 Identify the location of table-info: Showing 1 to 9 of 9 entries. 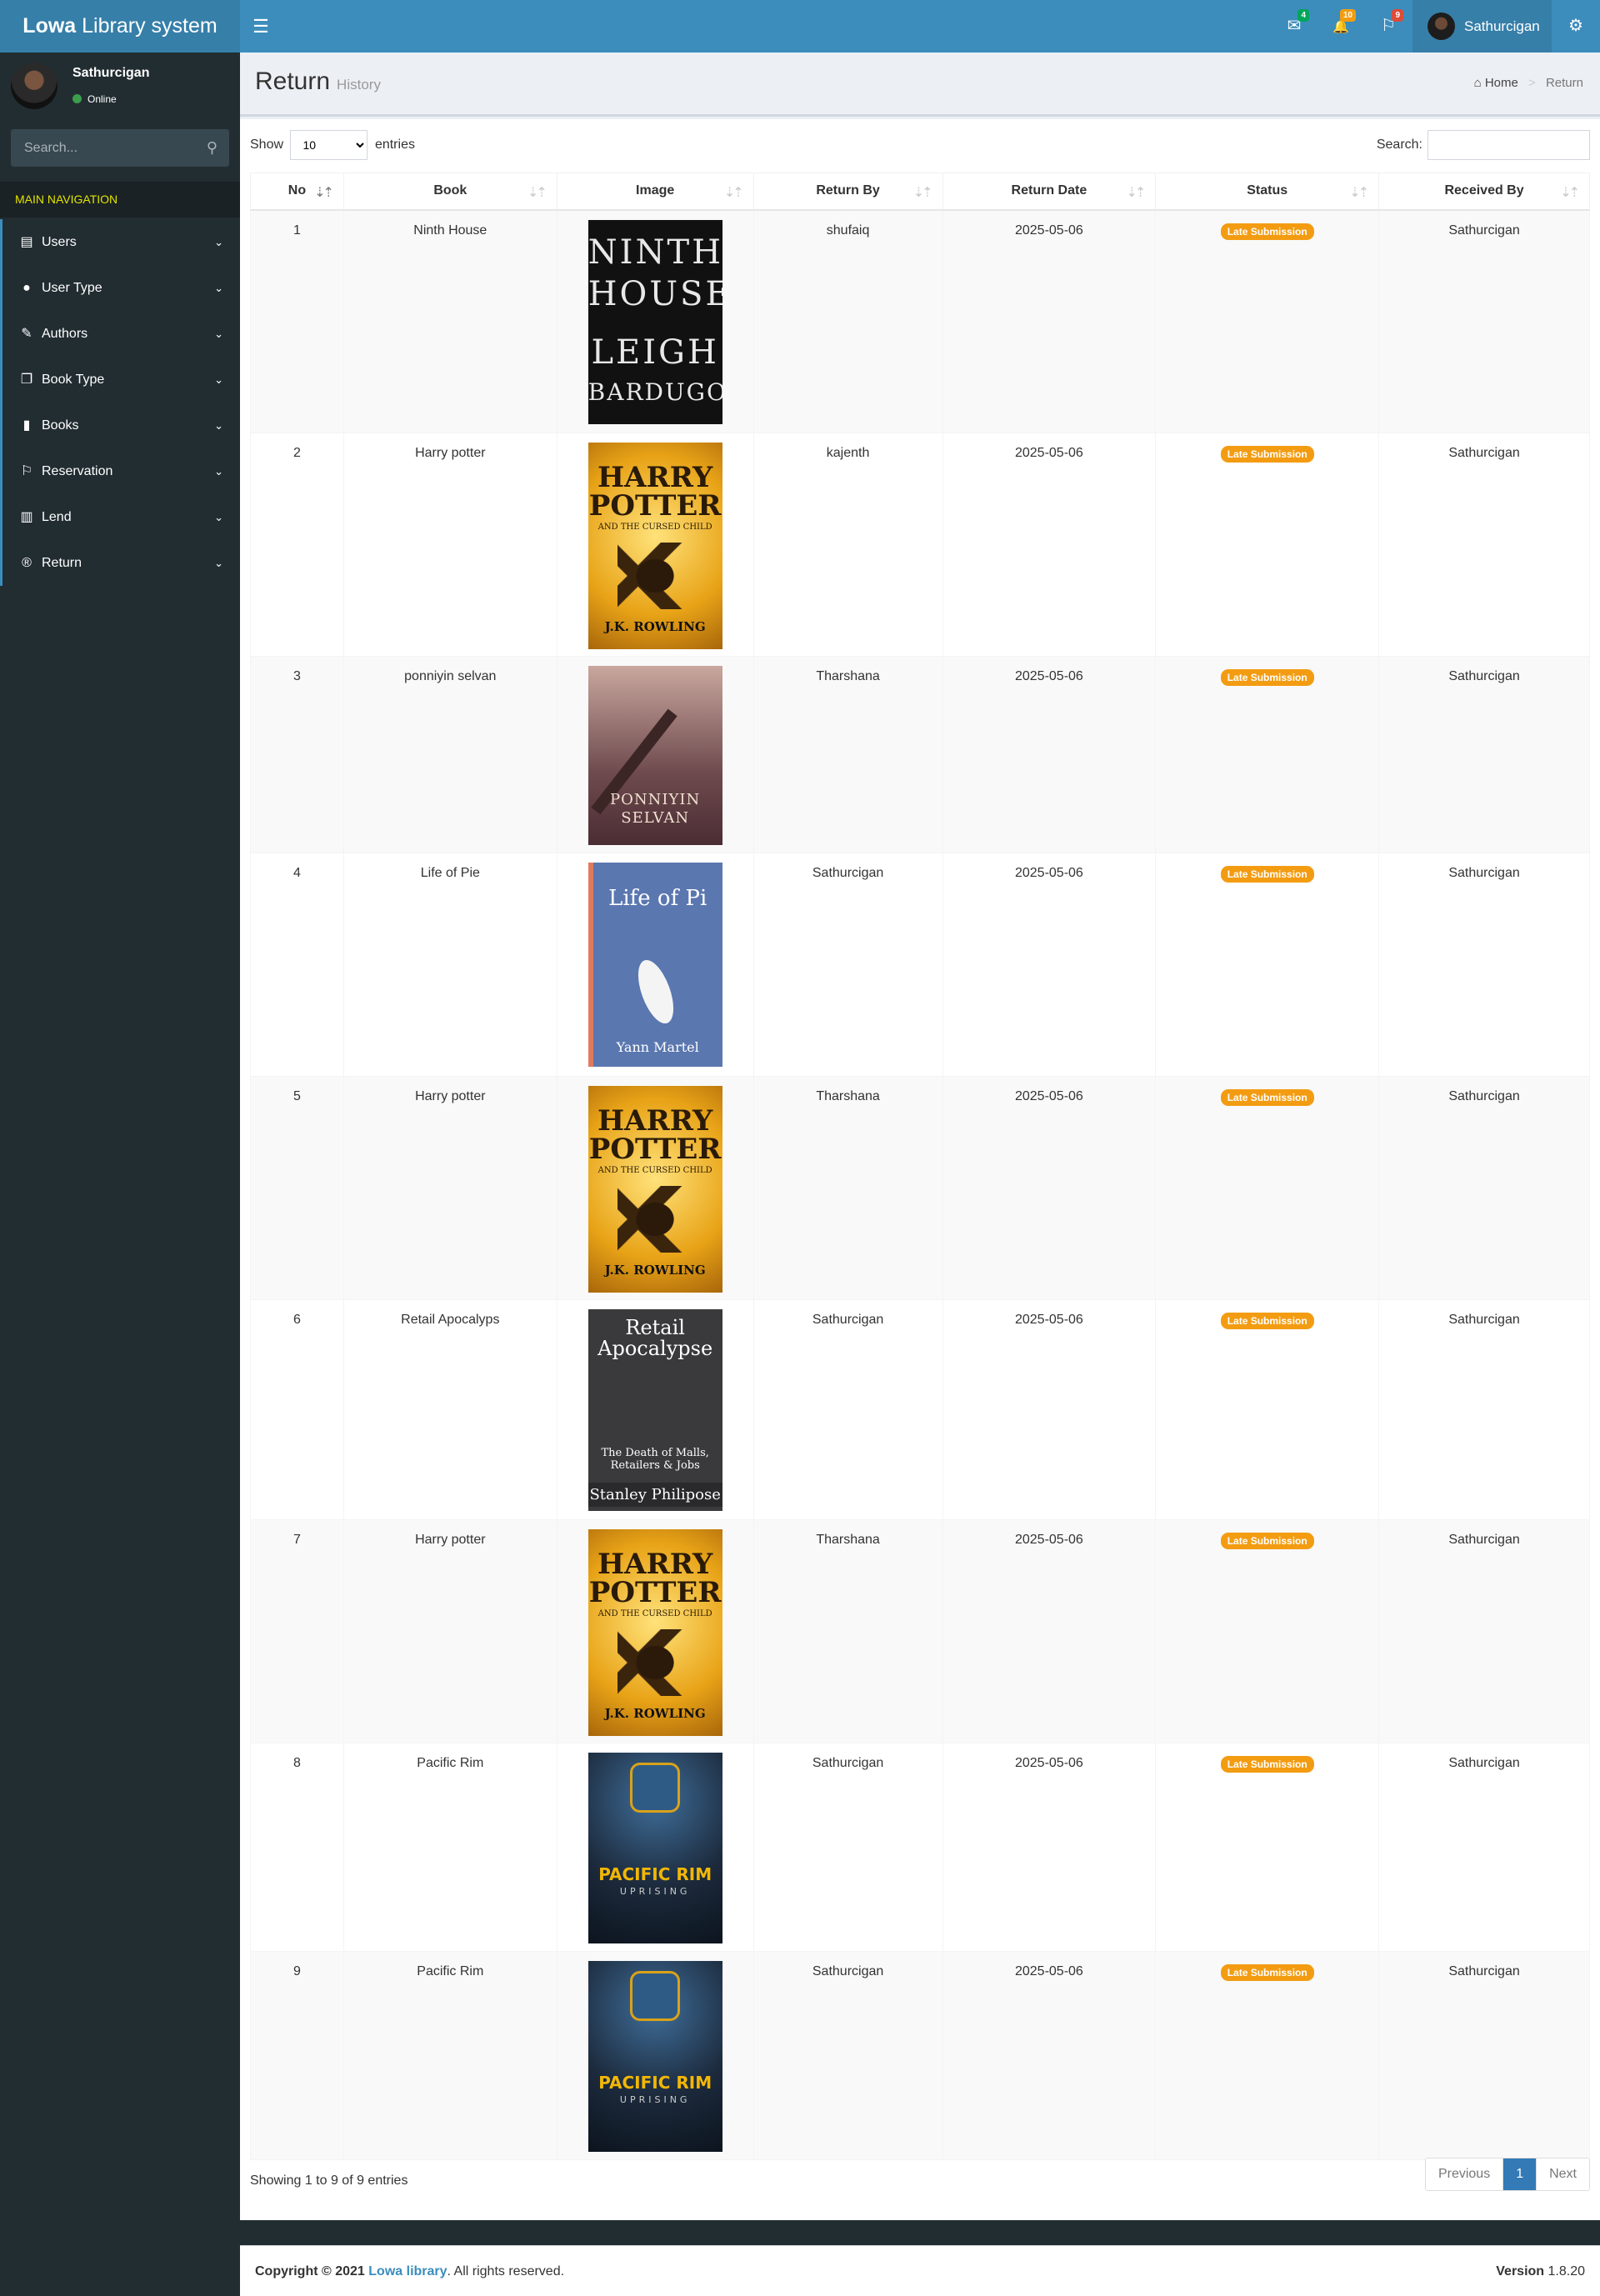
(329, 2180).